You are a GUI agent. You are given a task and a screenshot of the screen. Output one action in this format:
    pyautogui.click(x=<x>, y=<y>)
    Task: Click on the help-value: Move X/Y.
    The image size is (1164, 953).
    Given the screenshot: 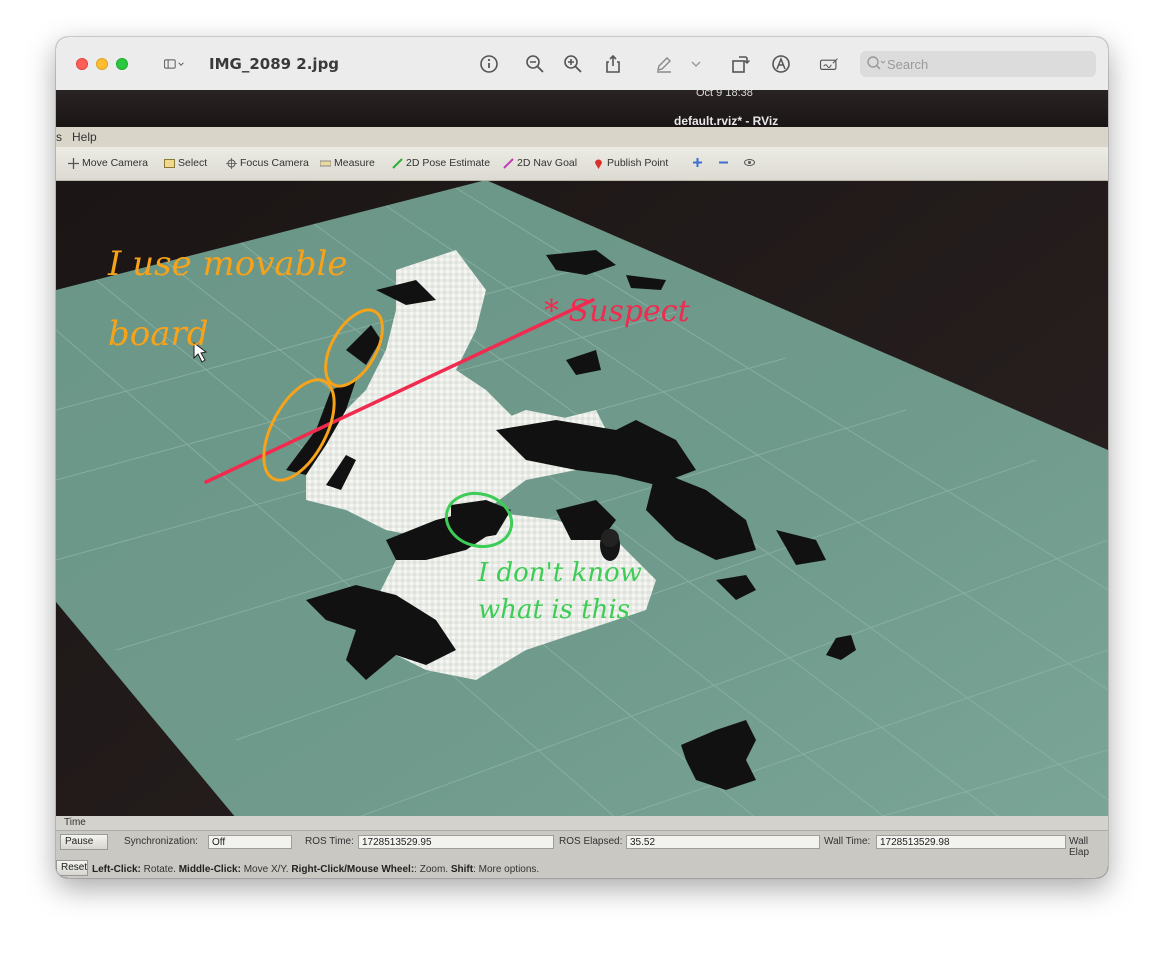 What is the action you would take?
    pyautogui.click(x=266, y=869)
    